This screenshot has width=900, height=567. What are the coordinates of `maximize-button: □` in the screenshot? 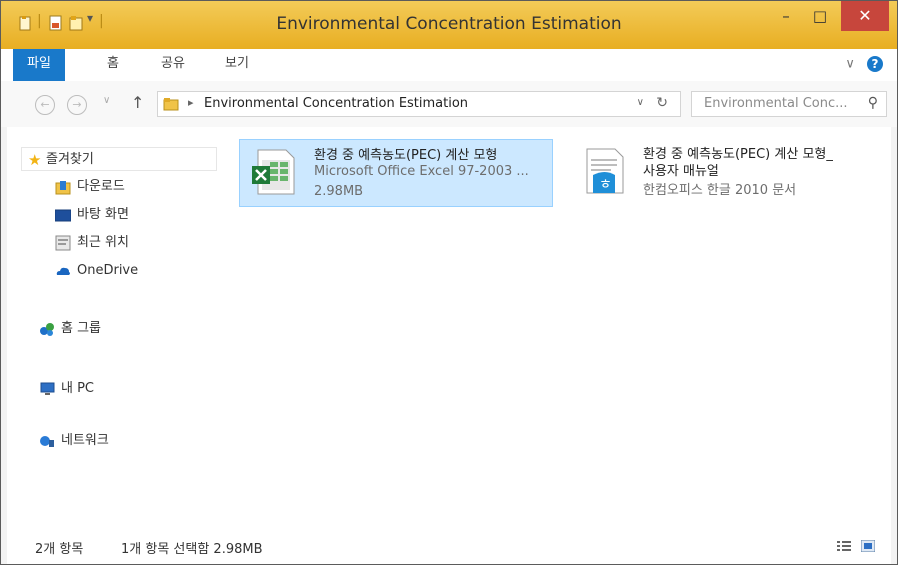 It's located at (820, 16).